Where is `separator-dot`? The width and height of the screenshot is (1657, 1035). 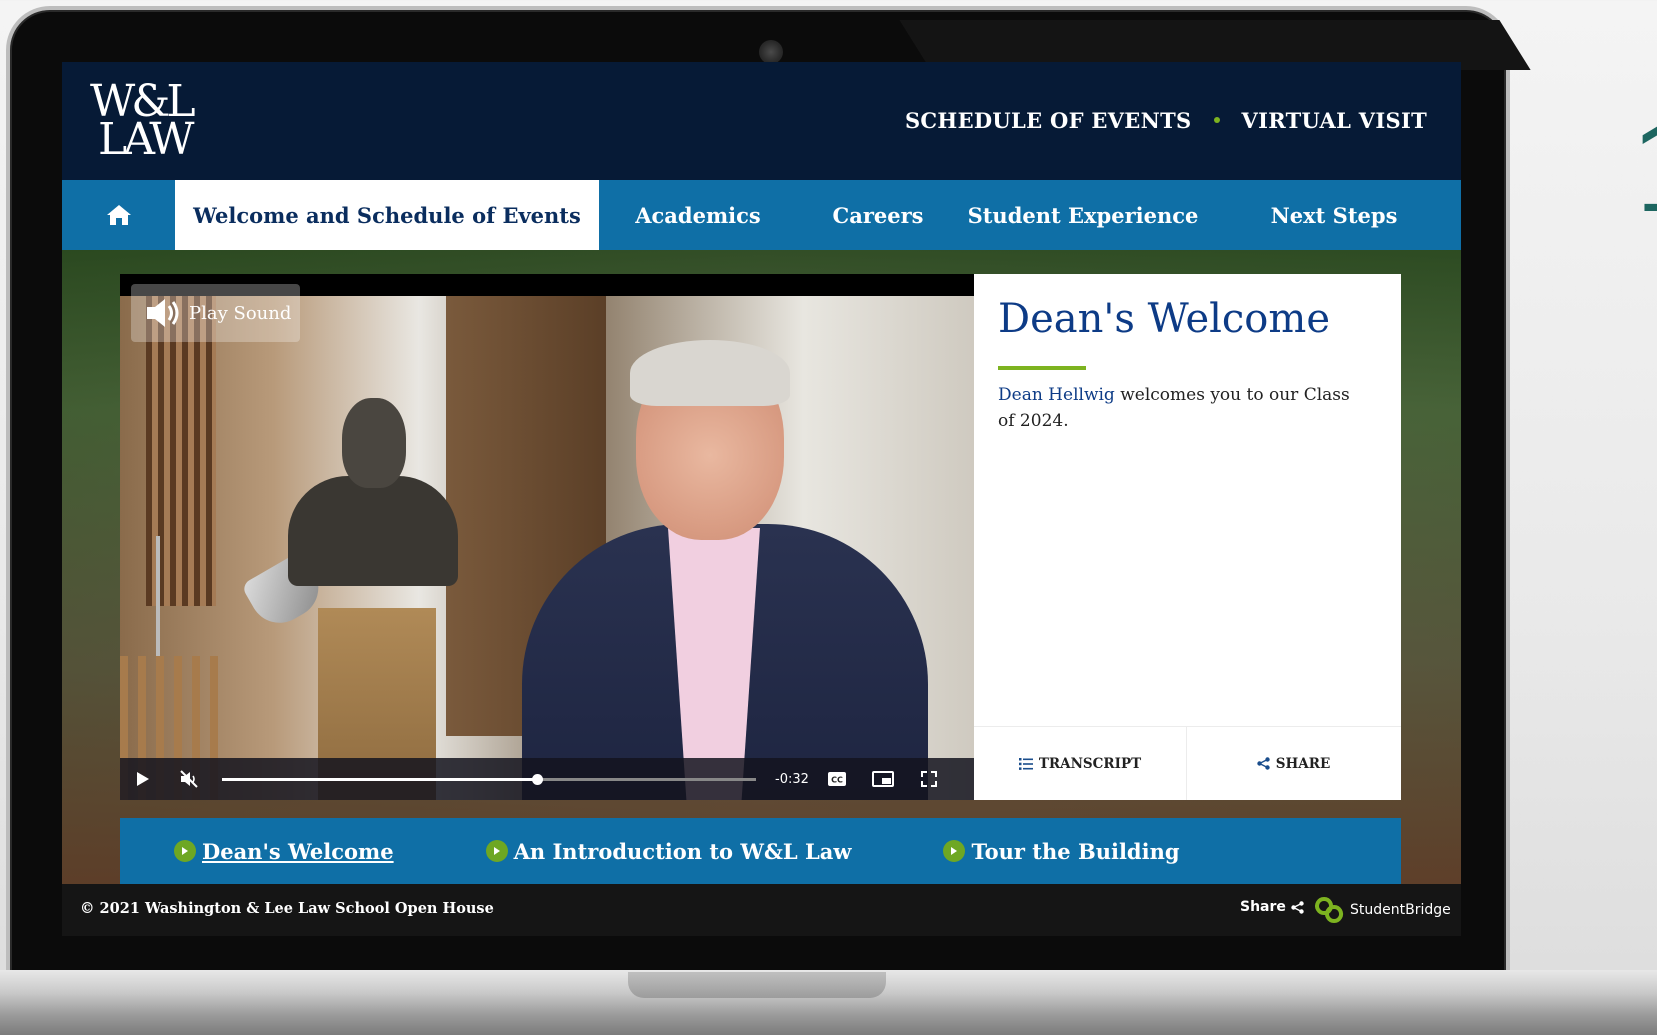 separator-dot is located at coordinates (1216, 120).